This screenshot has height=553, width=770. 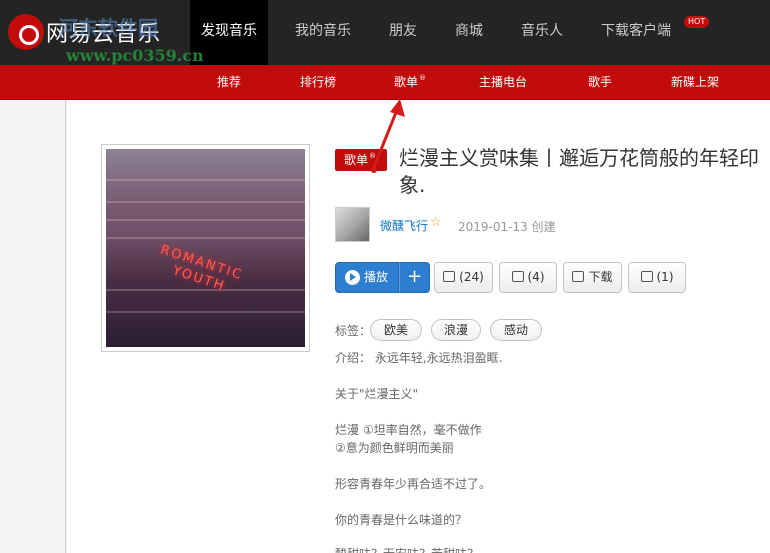 I want to click on creator-name: 微醺飞行, so click(x=404, y=225).